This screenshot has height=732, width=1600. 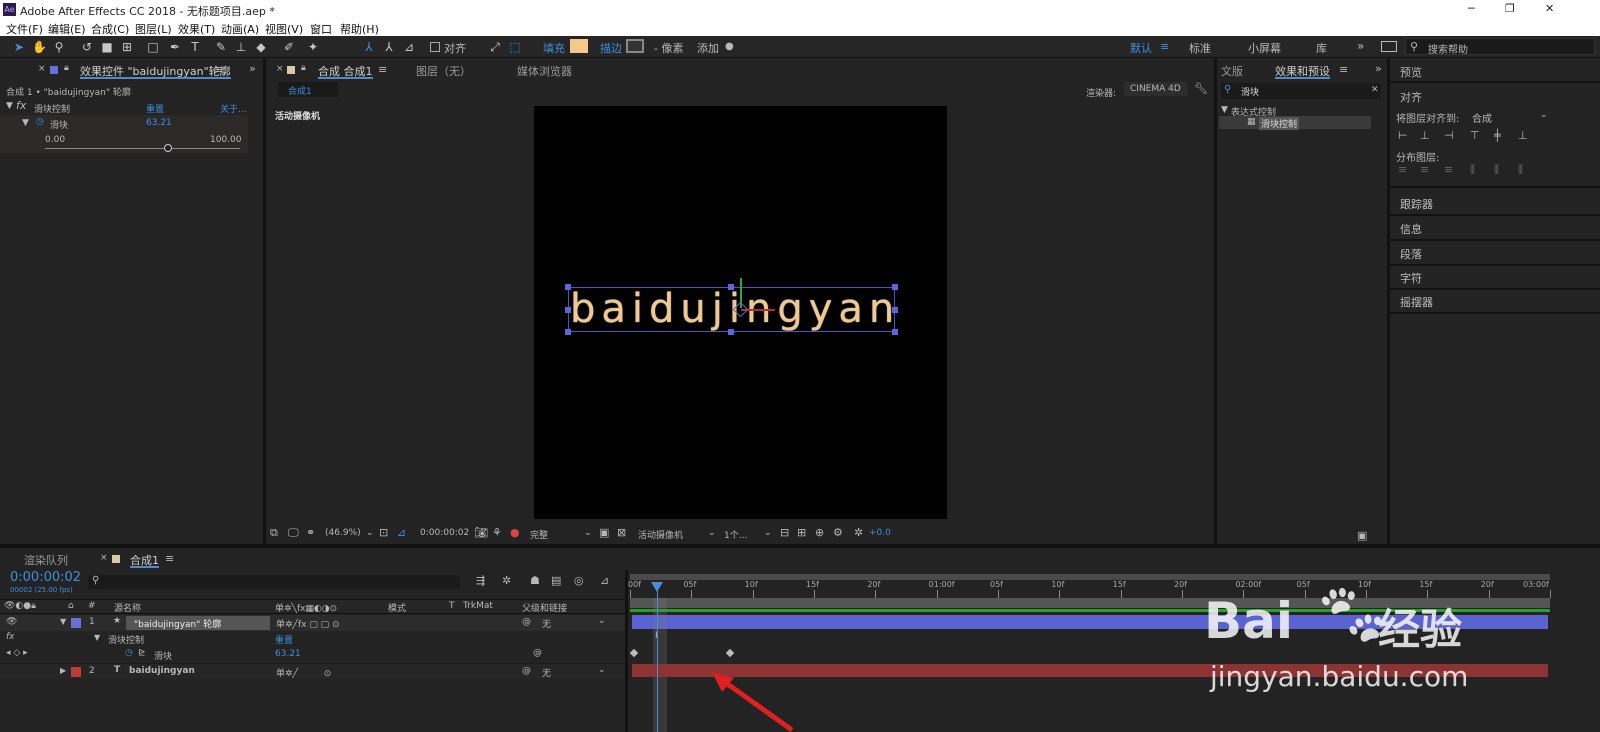 I want to click on slider-thumb, so click(x=168, y=148).